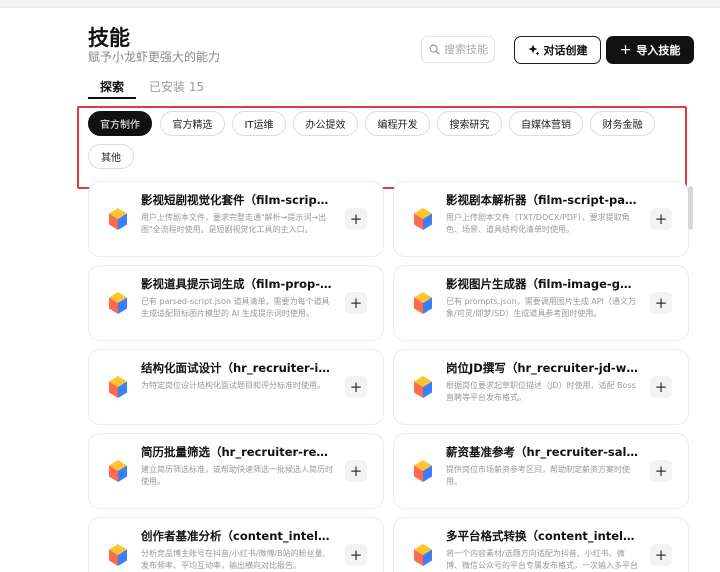 Image resolution: width=720 pixels, height=572 pixels. What do you see at coordinates (360, 4) in the screenshot?
I see `top-strip` at bounding box center [360, 4].